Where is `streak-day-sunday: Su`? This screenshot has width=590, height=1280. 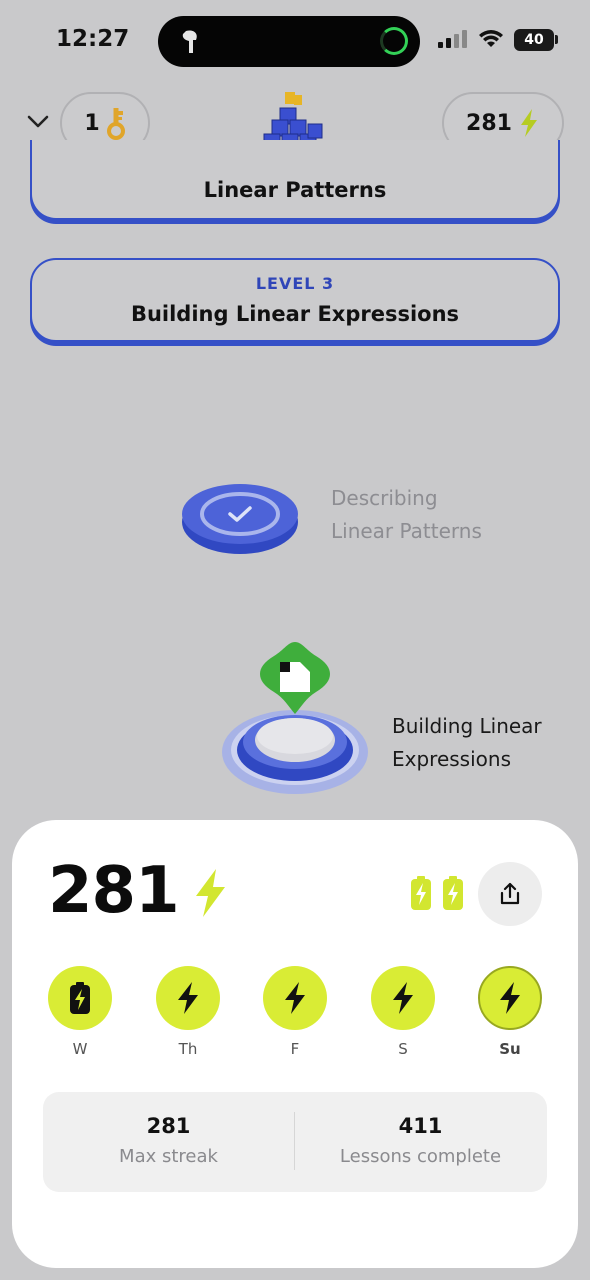 streak-day-sunday: Su is located at coordinates (510, 1012).